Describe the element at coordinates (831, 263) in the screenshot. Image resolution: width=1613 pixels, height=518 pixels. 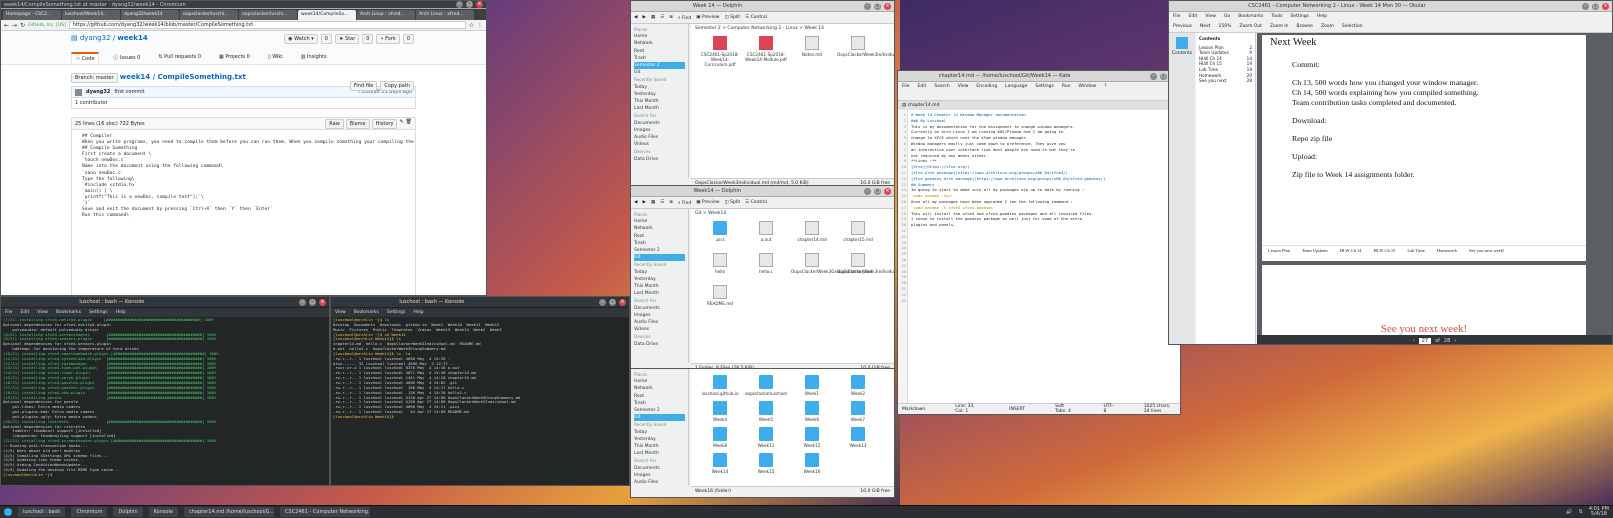
I see `file-item: OopsClackerWeek3GroupSummary.md` at that location.